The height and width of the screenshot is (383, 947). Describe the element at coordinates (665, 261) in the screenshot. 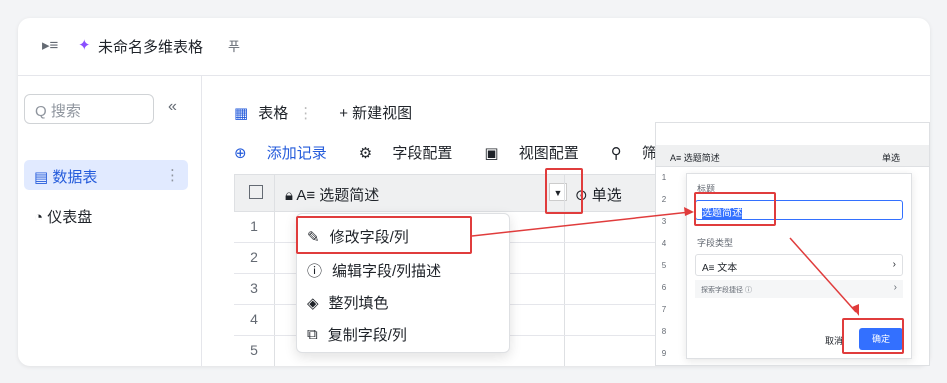

I see `annotation-arrows` at that location.